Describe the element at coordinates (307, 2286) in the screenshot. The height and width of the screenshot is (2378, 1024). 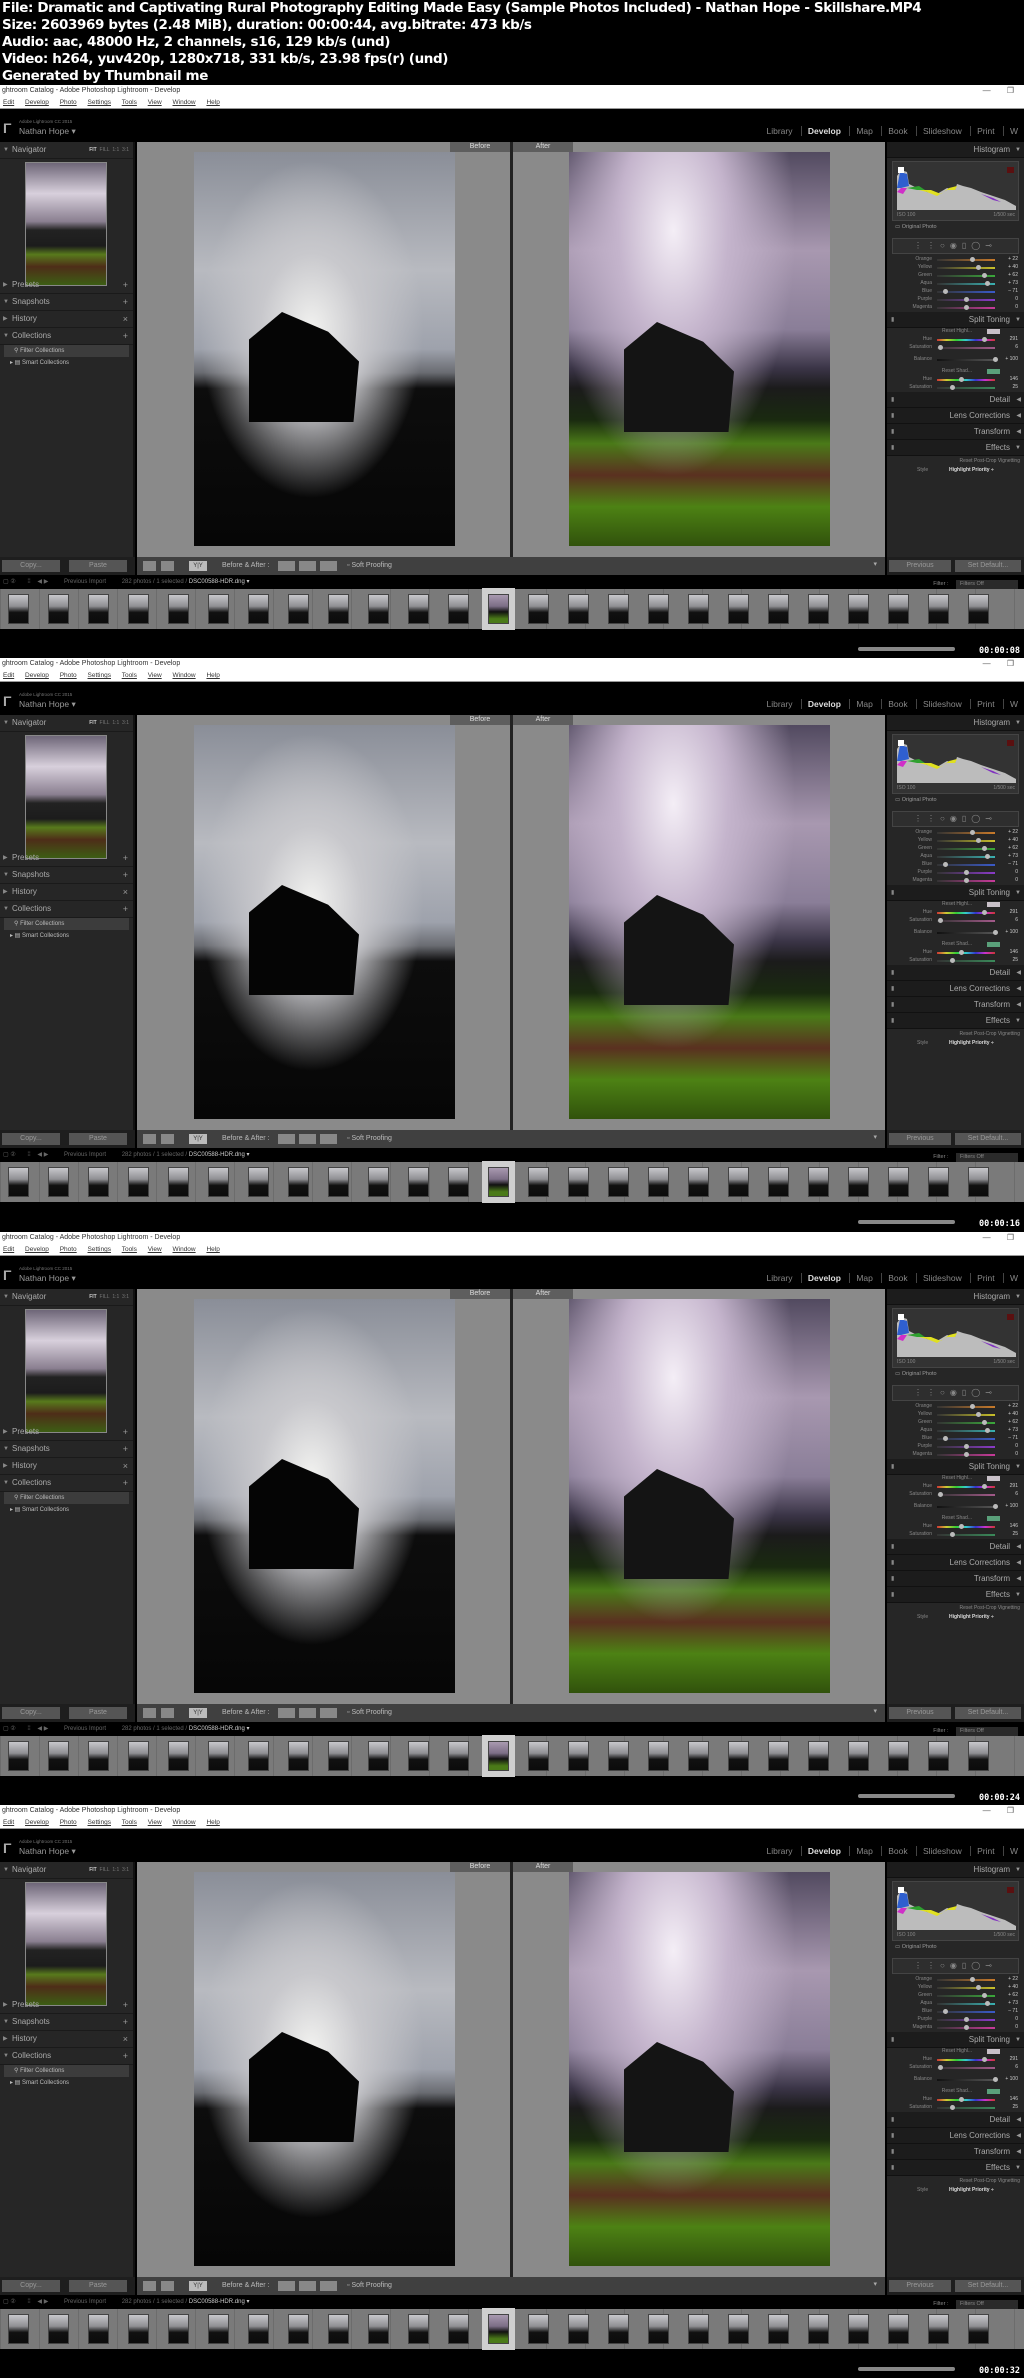
I see `copy-after-to-before-button` at that location.